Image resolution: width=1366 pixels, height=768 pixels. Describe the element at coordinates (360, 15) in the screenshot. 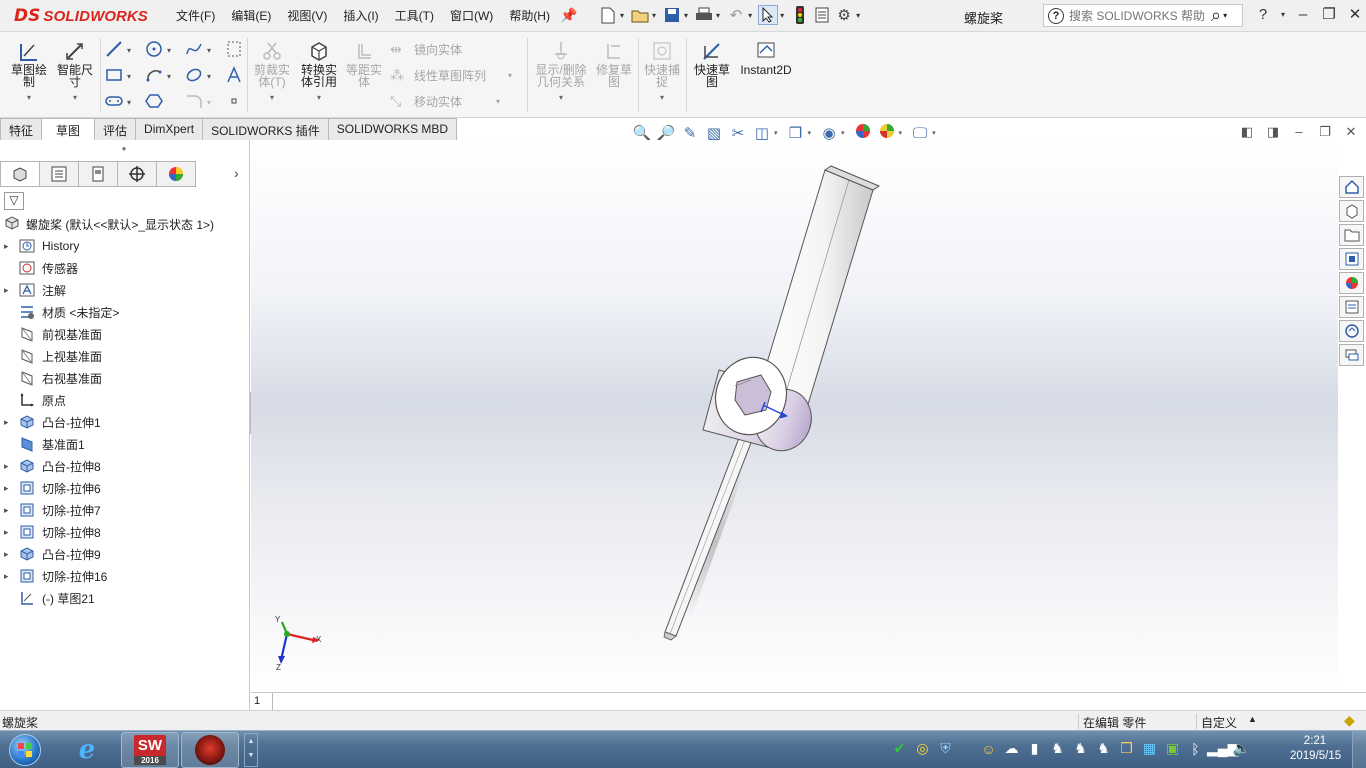

I see `menu-insert: 插入(I)` at that location.